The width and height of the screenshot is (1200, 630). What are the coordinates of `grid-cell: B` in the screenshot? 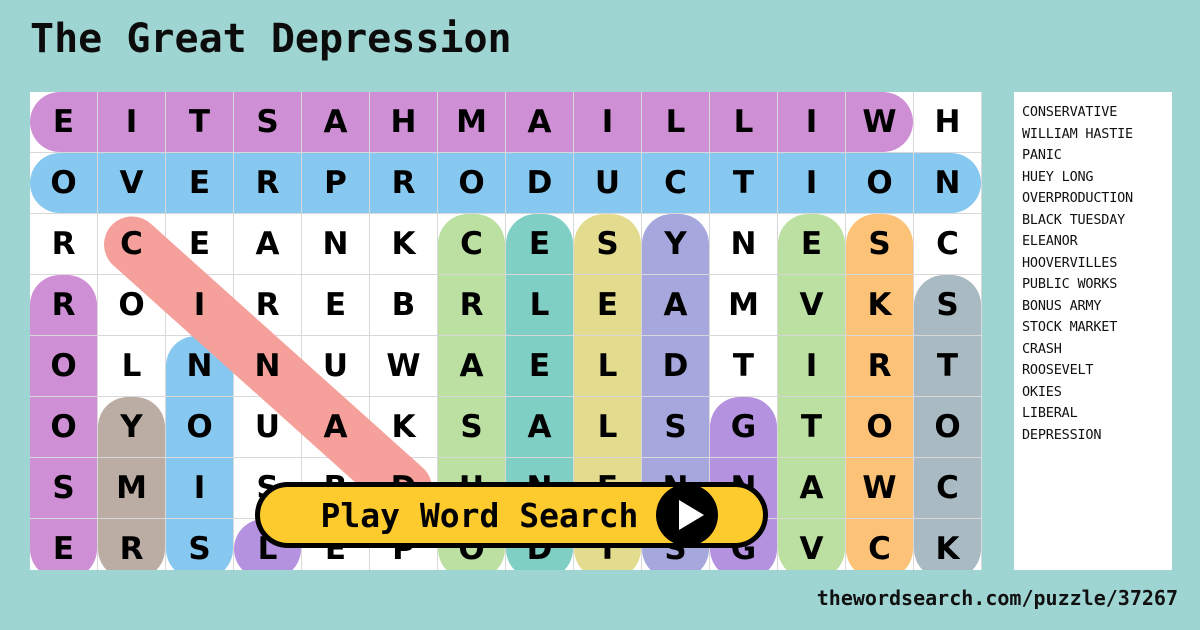 It's located at (404, 305).